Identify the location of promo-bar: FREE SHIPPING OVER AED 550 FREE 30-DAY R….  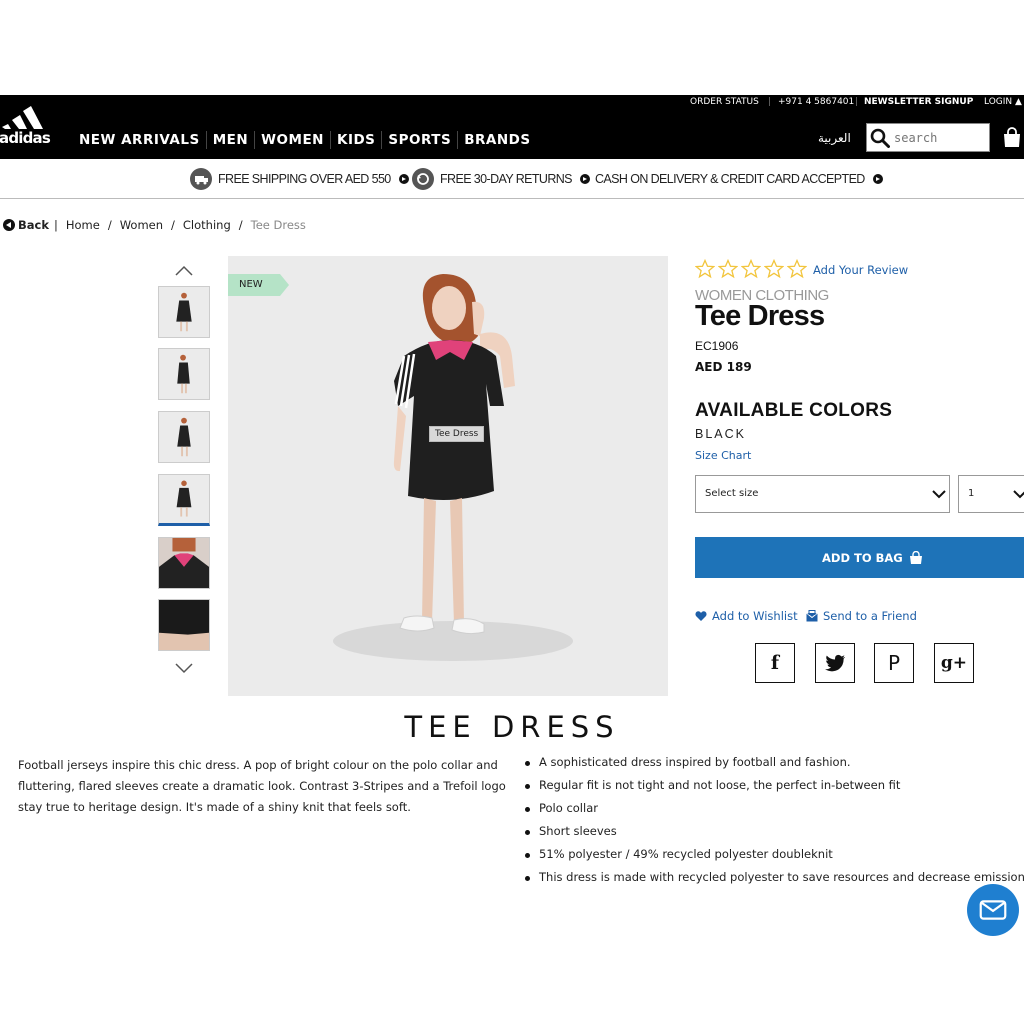
(512, 179).